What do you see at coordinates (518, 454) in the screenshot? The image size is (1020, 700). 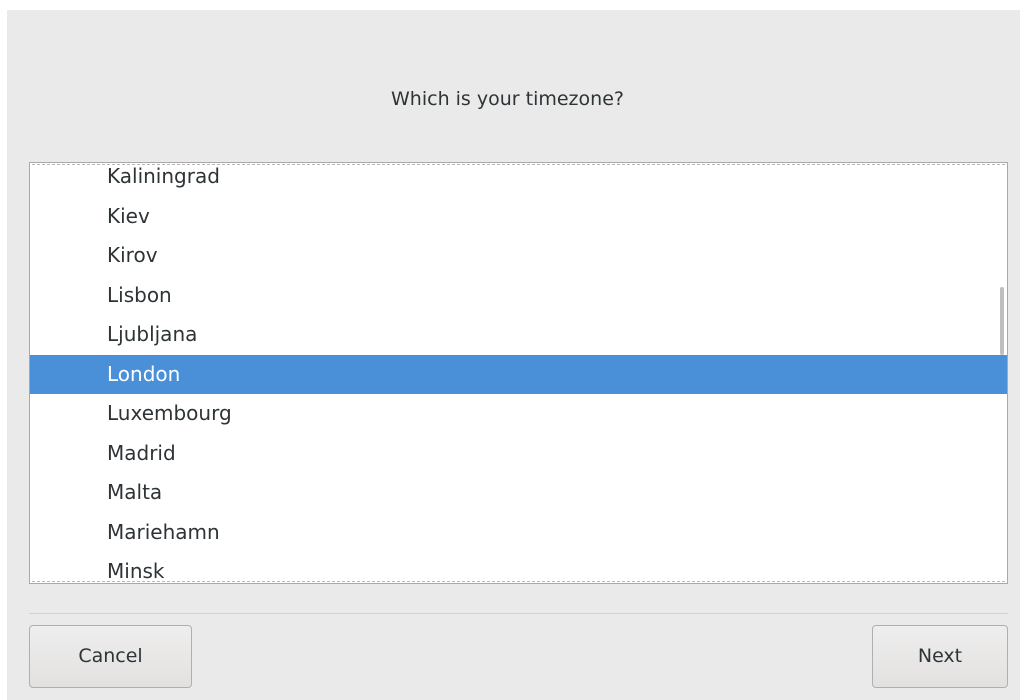 I see `list-item-madrid: Madrid` at bounding box center [518, 454].